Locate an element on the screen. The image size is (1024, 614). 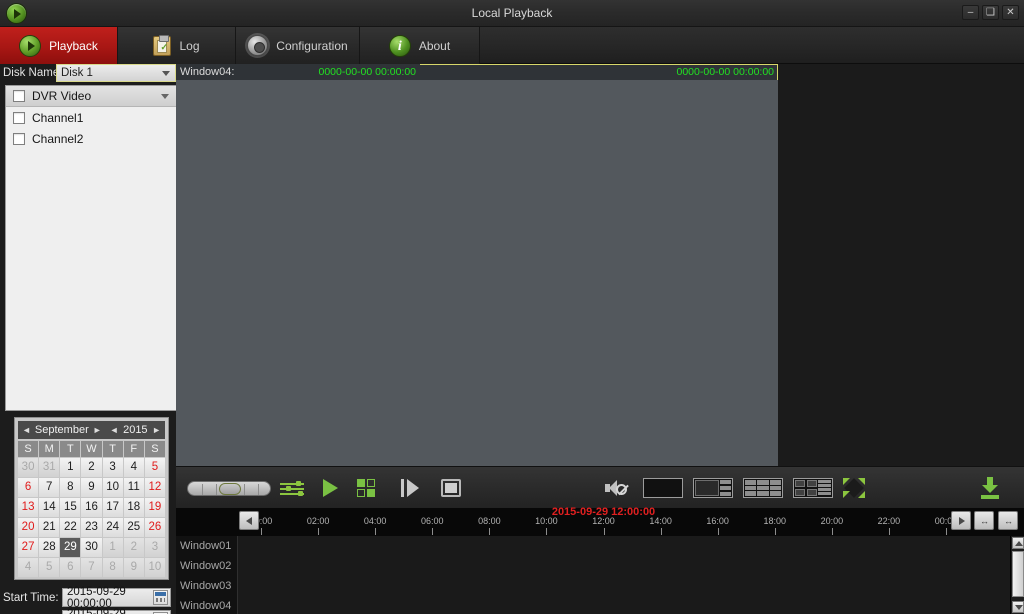
calendar-day: 15 is located at coordinates (70, 507).